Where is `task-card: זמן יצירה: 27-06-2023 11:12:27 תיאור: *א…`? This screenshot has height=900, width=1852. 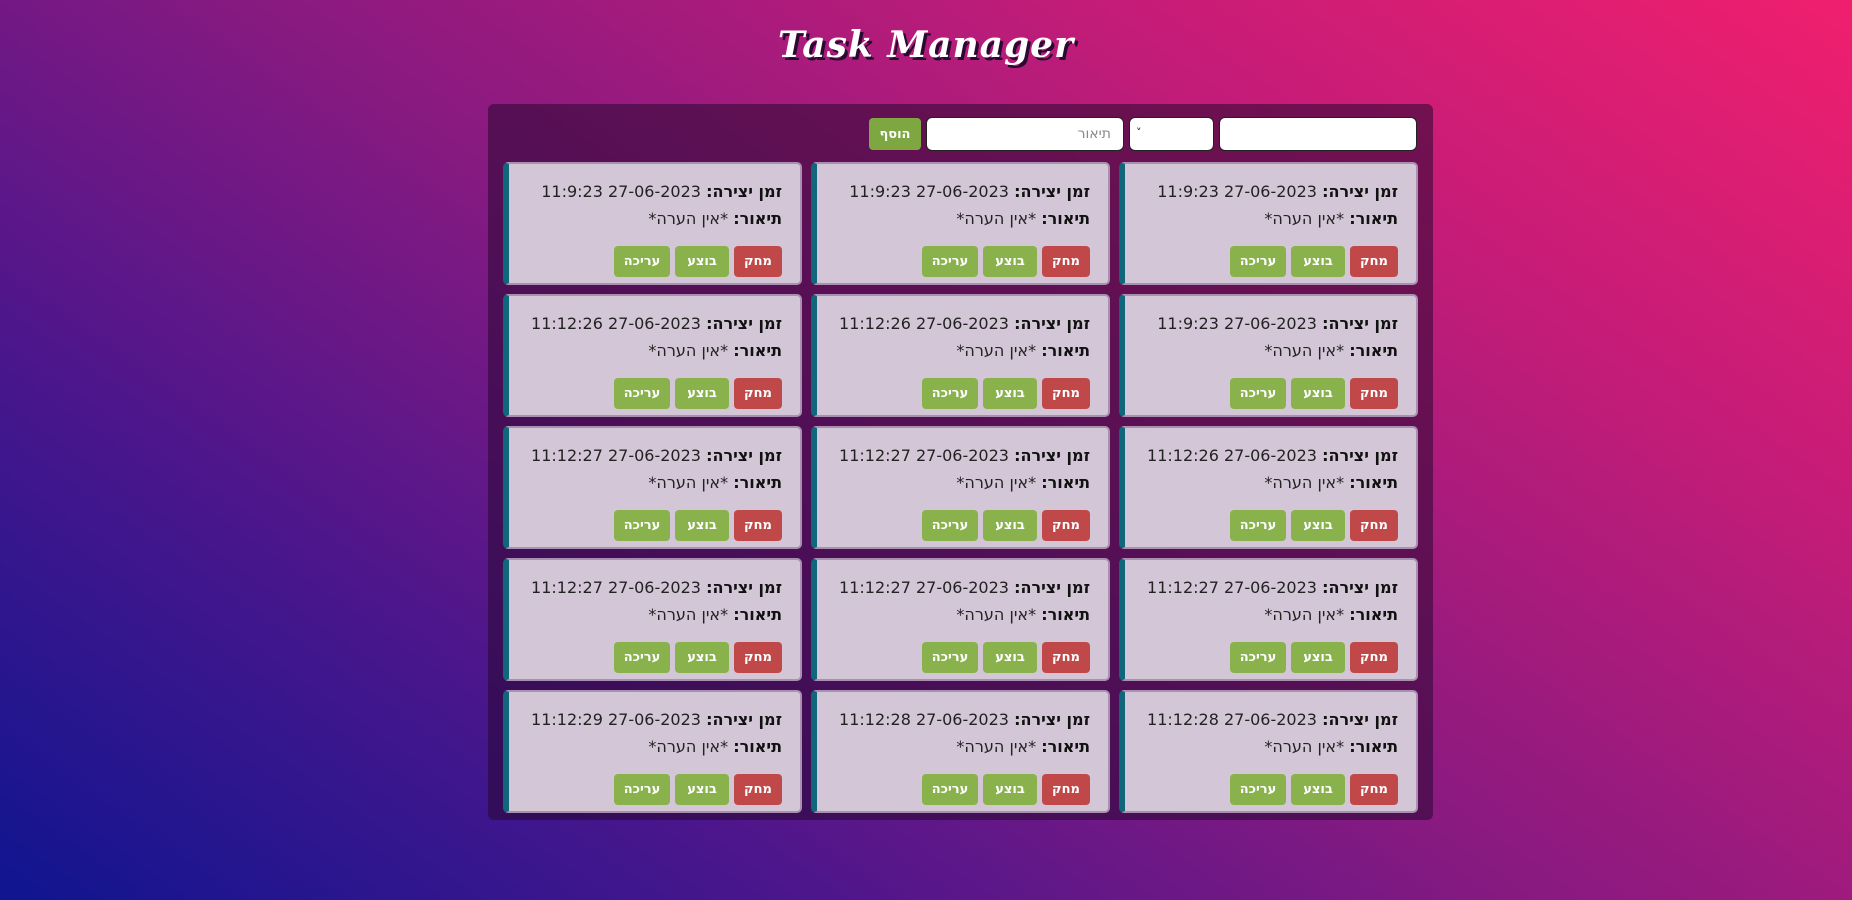 task-card: זמן יצירה: 27-06-2023 11:12:27 תיאור: *א… is located at coordinates (960, 487).